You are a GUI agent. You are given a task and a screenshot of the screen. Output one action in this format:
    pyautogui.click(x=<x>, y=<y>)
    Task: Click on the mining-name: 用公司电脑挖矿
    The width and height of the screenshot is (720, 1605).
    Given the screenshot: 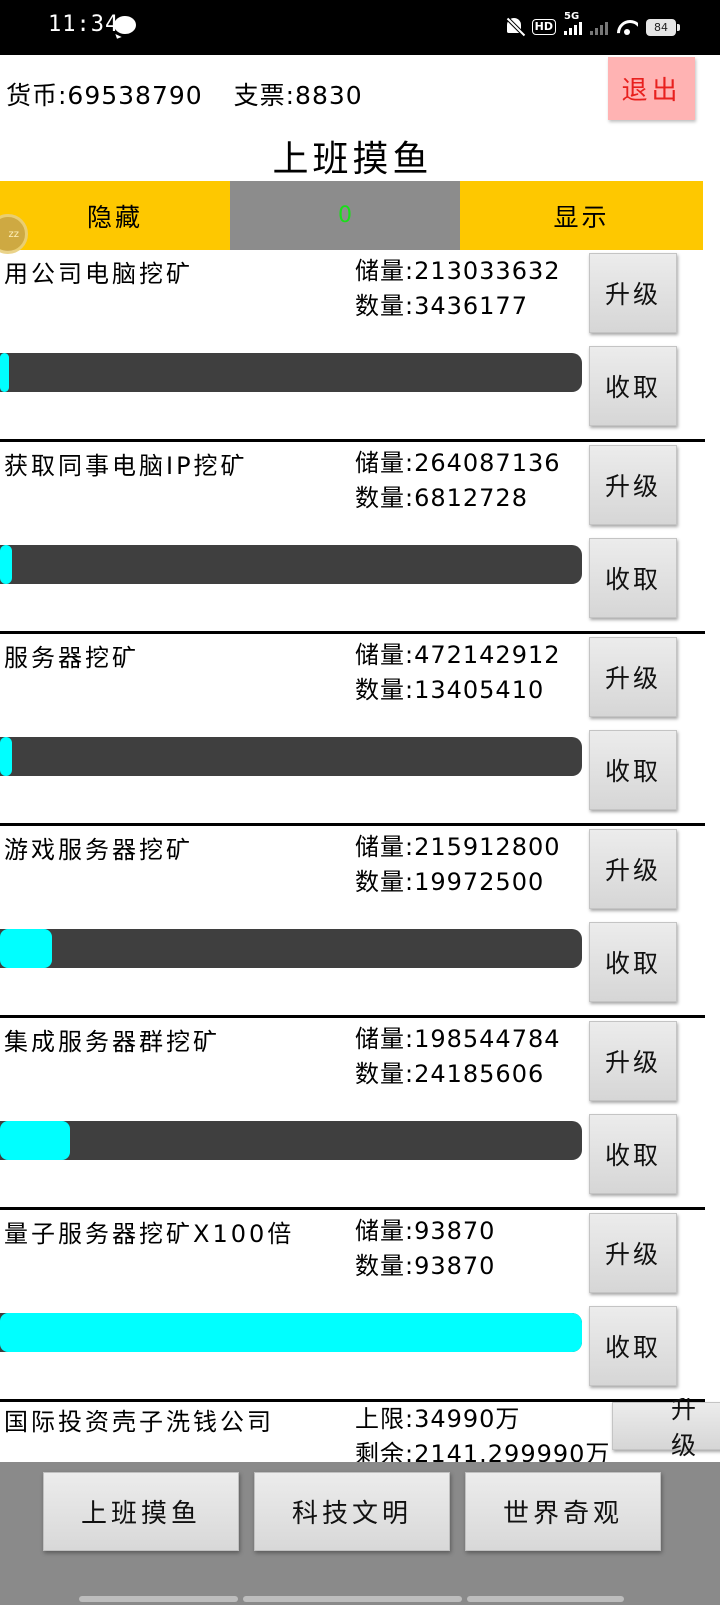 What is the action you would take?
    pyautogui.click(x=98, y=274)
    